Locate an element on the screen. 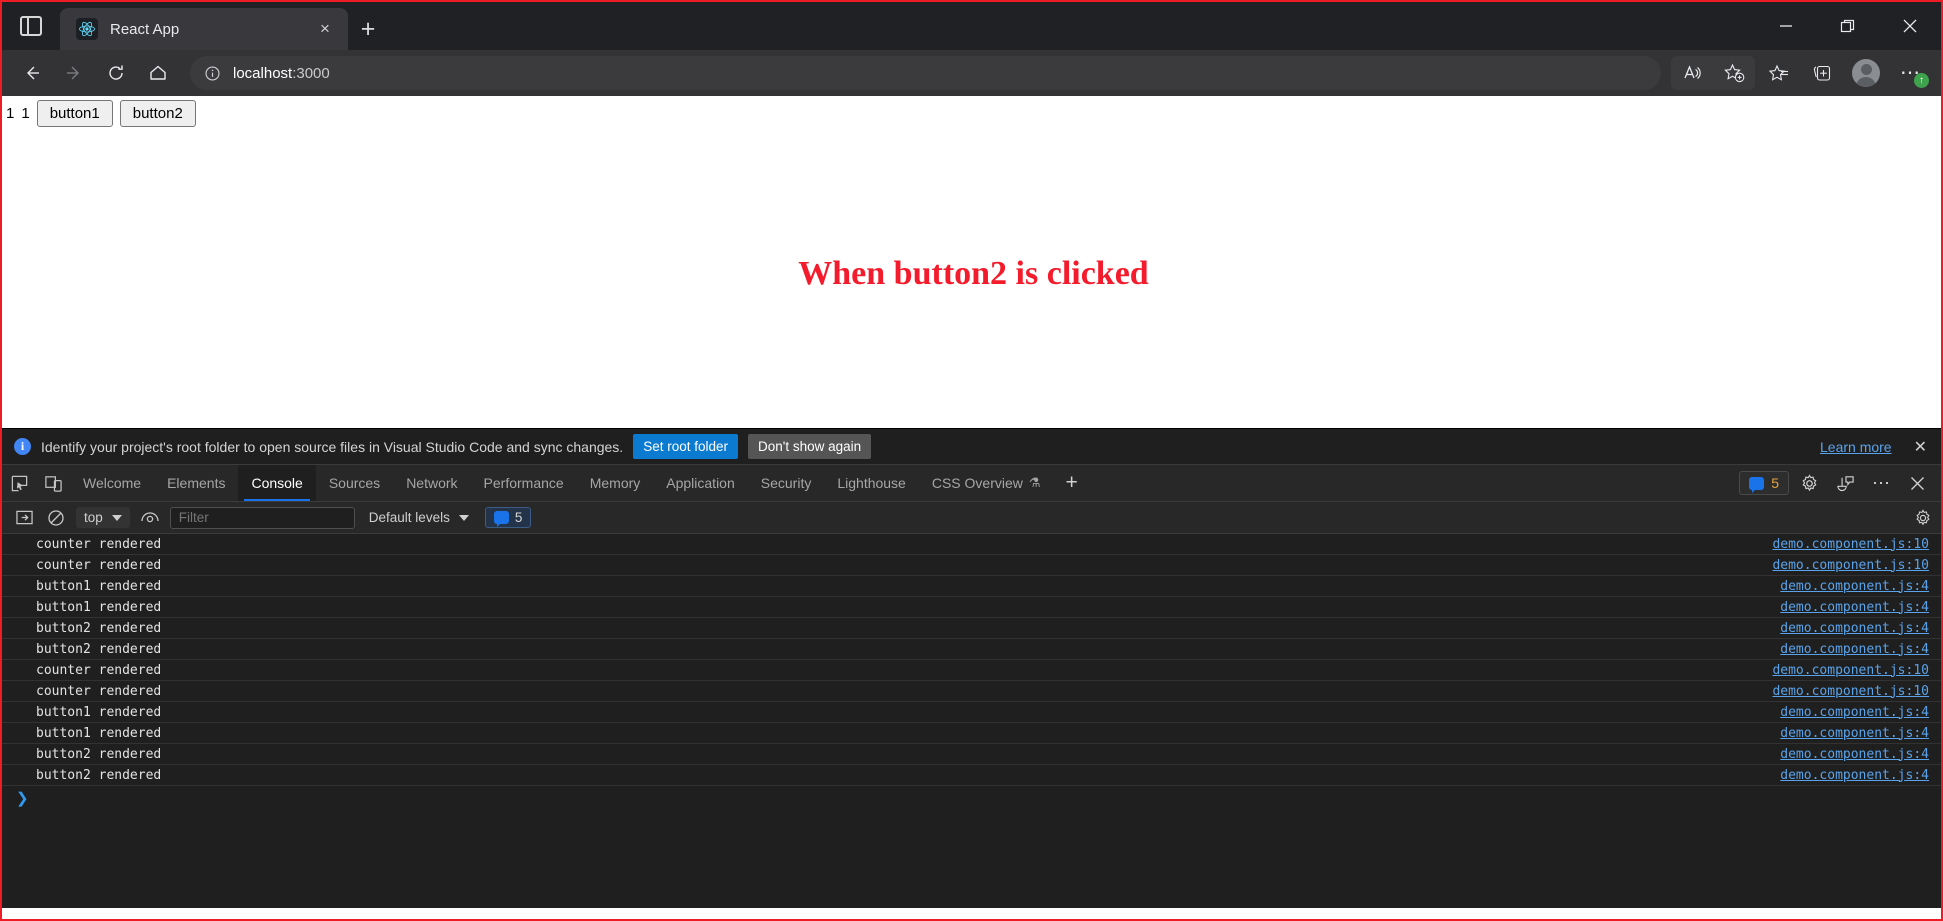  filter-input is located at coordinates (262, 517).